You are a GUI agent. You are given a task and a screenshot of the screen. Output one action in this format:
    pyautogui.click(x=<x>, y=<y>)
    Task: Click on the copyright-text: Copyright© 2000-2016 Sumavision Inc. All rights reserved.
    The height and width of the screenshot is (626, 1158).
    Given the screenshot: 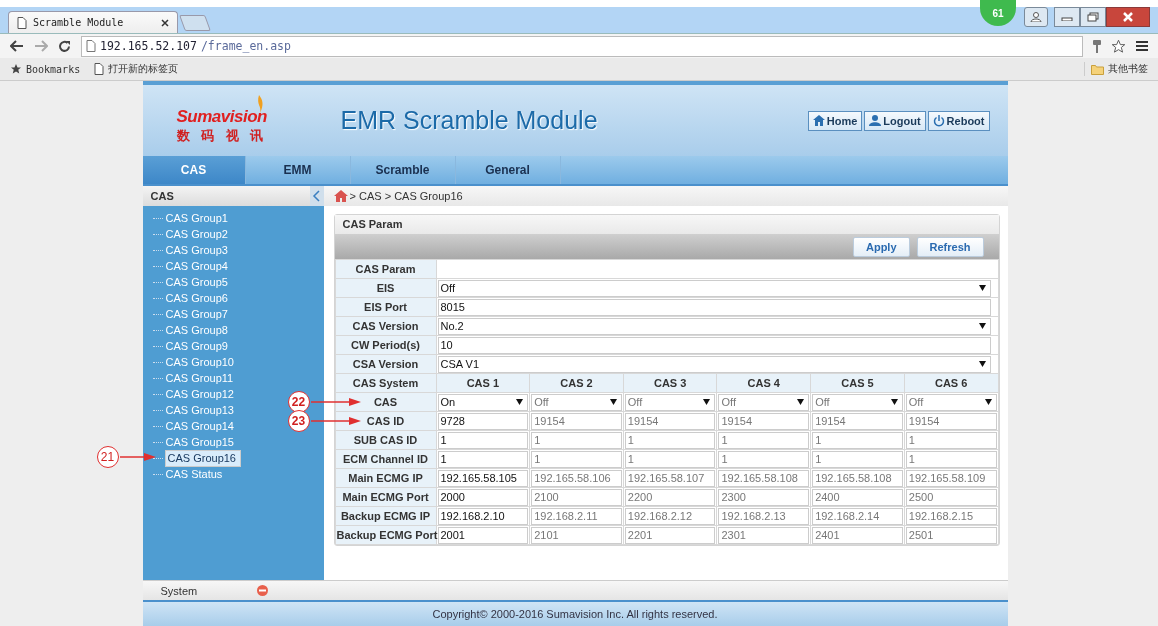 What is the action you would take?
    pyautogui.click(x=575, y=614)
    